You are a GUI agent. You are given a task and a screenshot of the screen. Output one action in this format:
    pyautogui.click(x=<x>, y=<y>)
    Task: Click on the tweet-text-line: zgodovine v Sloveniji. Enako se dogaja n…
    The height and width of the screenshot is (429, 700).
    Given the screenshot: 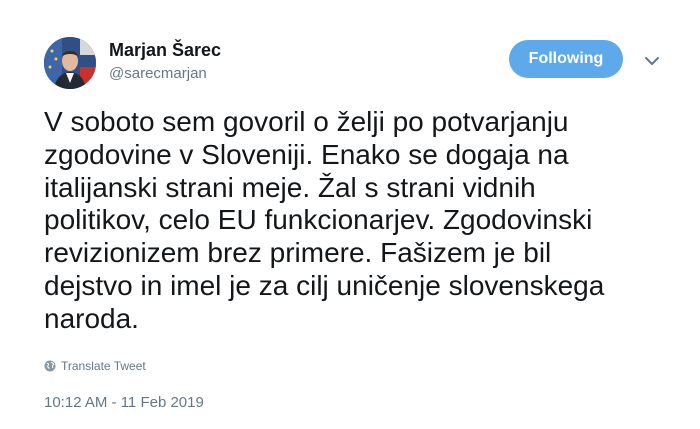 What is the action you would take?
    pyautogui.click(x=306, y=154)
    